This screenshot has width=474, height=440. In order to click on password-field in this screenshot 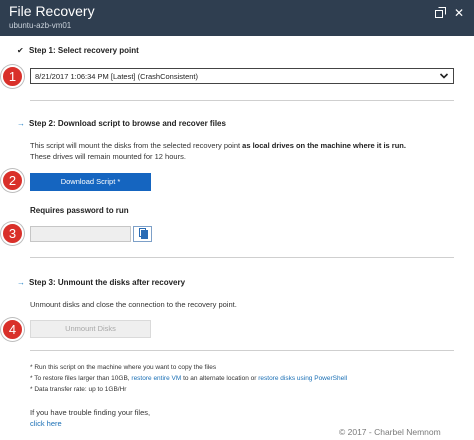, I will do `click(80, 234)`.